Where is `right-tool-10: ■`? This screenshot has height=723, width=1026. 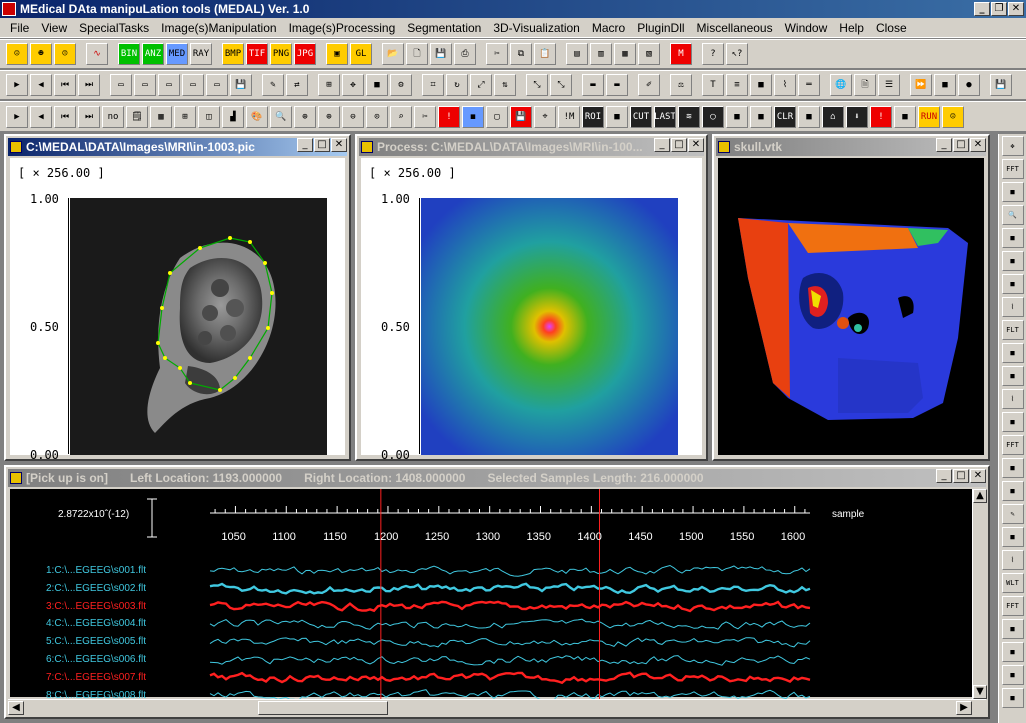
right-tool-10: ■ is located at coordinates (1012, 353).